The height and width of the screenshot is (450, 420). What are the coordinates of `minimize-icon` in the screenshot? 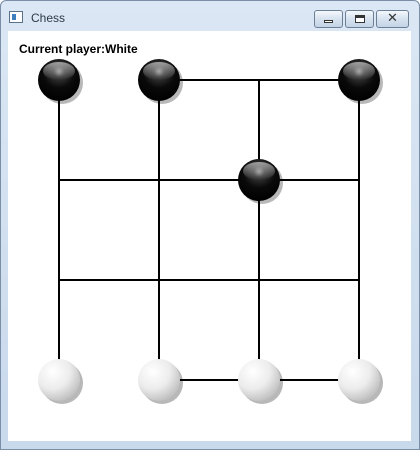 It's located at (328, 21).